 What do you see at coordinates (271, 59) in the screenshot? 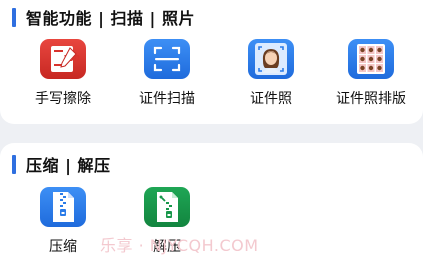
I see `id-photo-portrait-icon` at bounding box center [271, 59].